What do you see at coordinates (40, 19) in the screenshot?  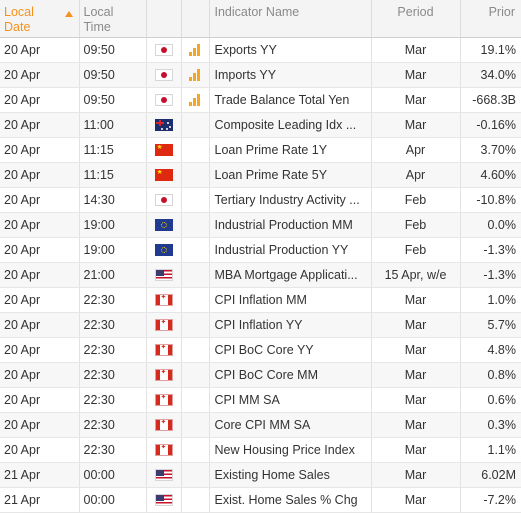 I see `header-local-date: Local Date` at bounding box center [40, 19].